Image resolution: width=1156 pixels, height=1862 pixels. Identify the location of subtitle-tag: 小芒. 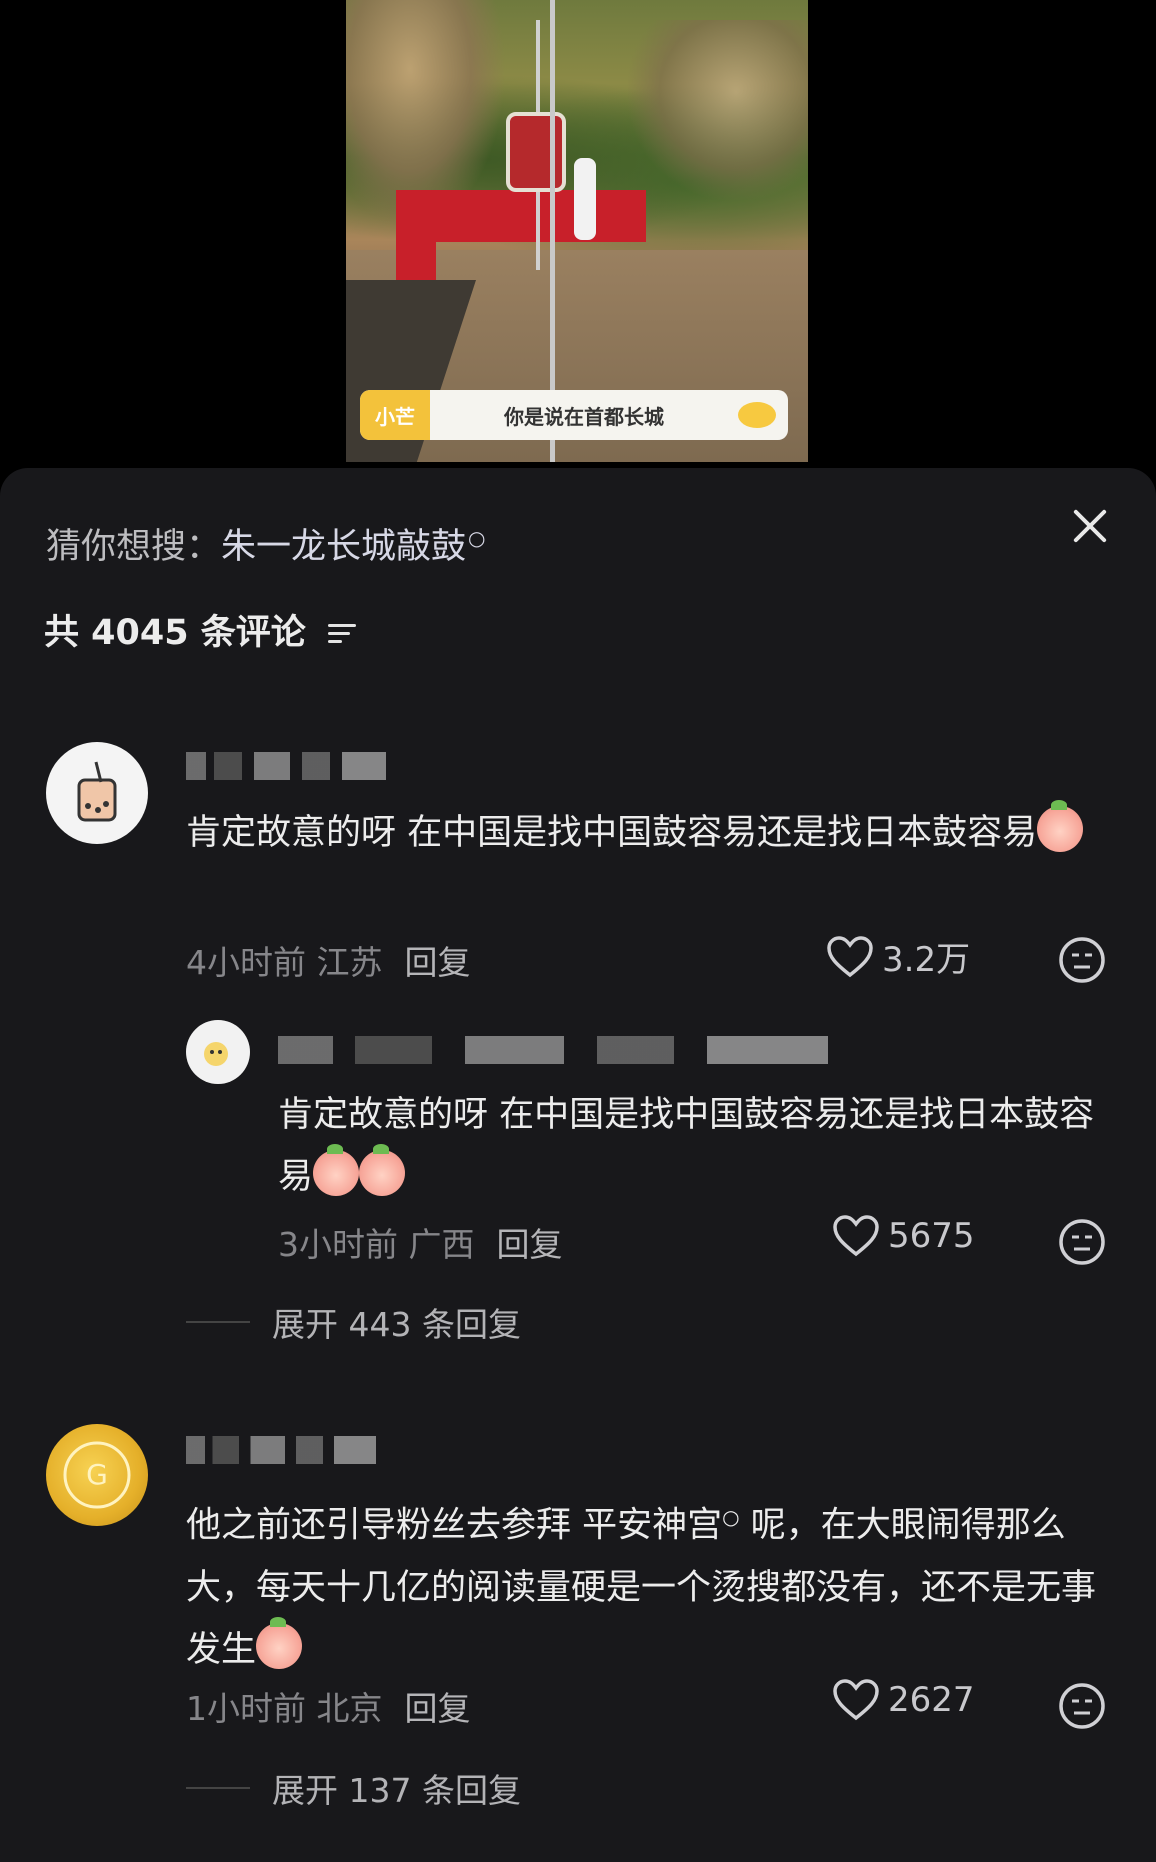
(395, 415).